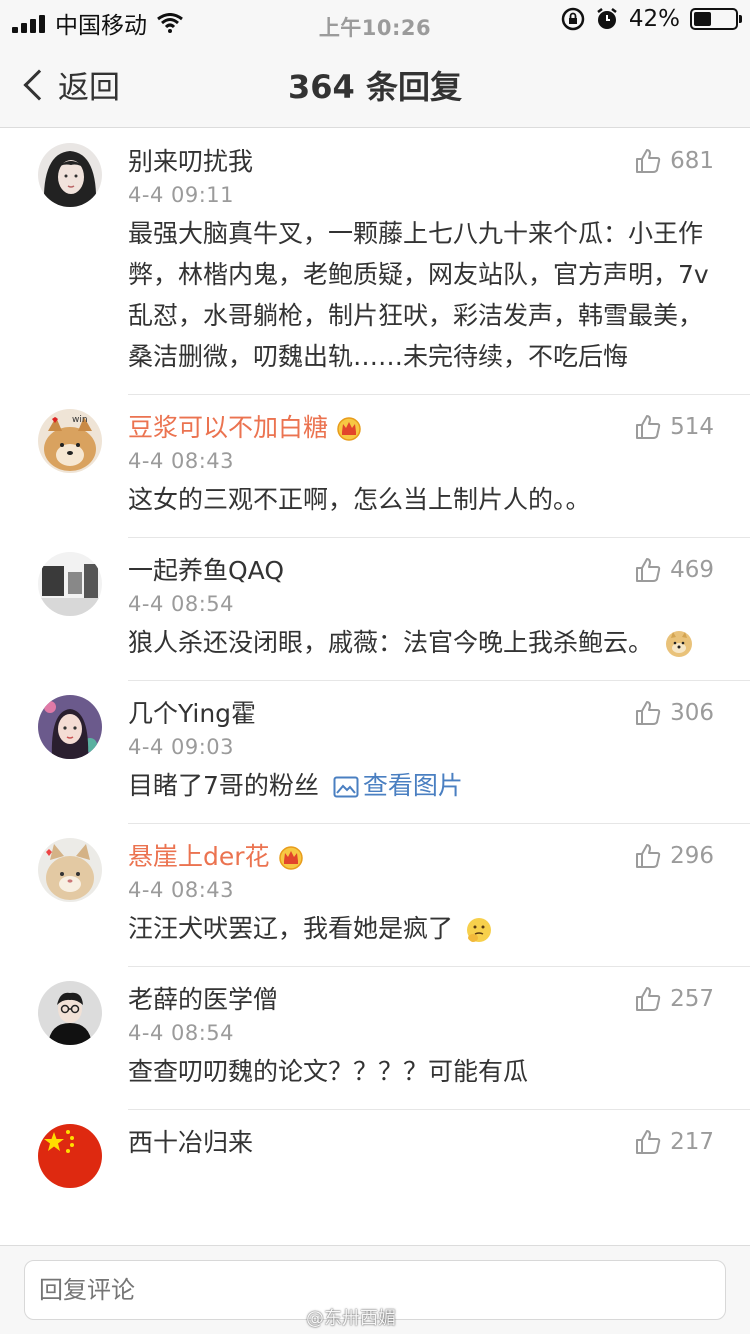  What do you see at coordinates (223, 785) in the screenshot?
I see `comment-text: 目睹了7哥的粉丝` at bounding box center [223, 785].